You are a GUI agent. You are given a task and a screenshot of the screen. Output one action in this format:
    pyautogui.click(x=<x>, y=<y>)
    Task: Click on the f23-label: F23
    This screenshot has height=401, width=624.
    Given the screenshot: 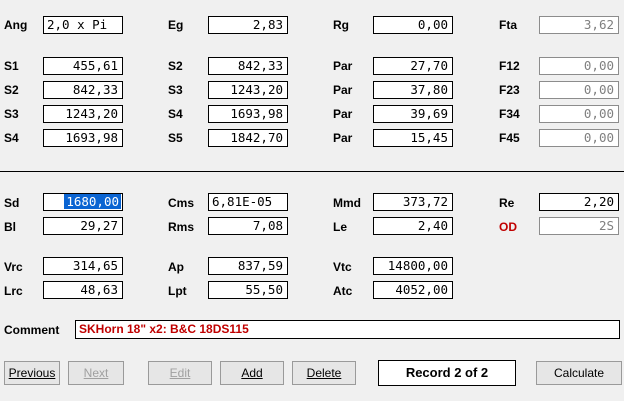 What is the action you would take?
    pyautogui.click(x=509, y=90)
    